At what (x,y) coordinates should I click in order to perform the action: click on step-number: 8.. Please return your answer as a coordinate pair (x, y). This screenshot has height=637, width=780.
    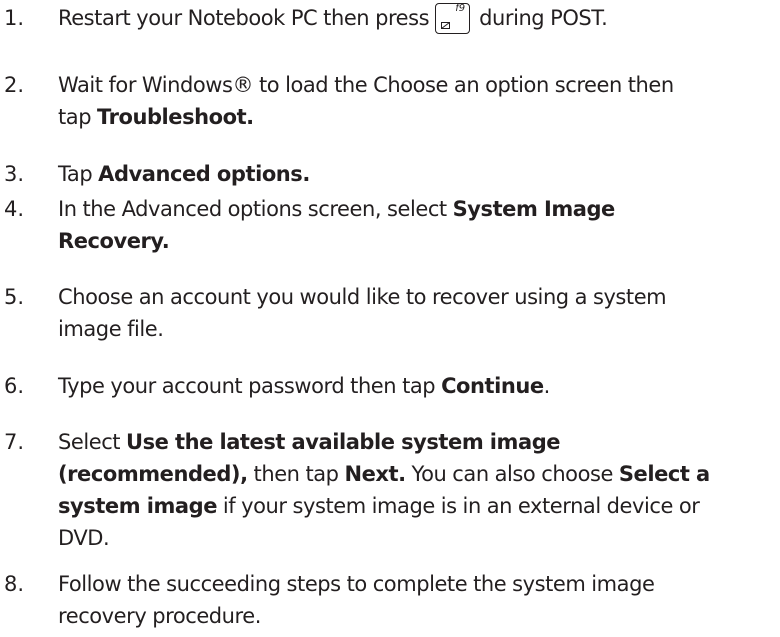
    Looking at the image, I should click on (14, 584).